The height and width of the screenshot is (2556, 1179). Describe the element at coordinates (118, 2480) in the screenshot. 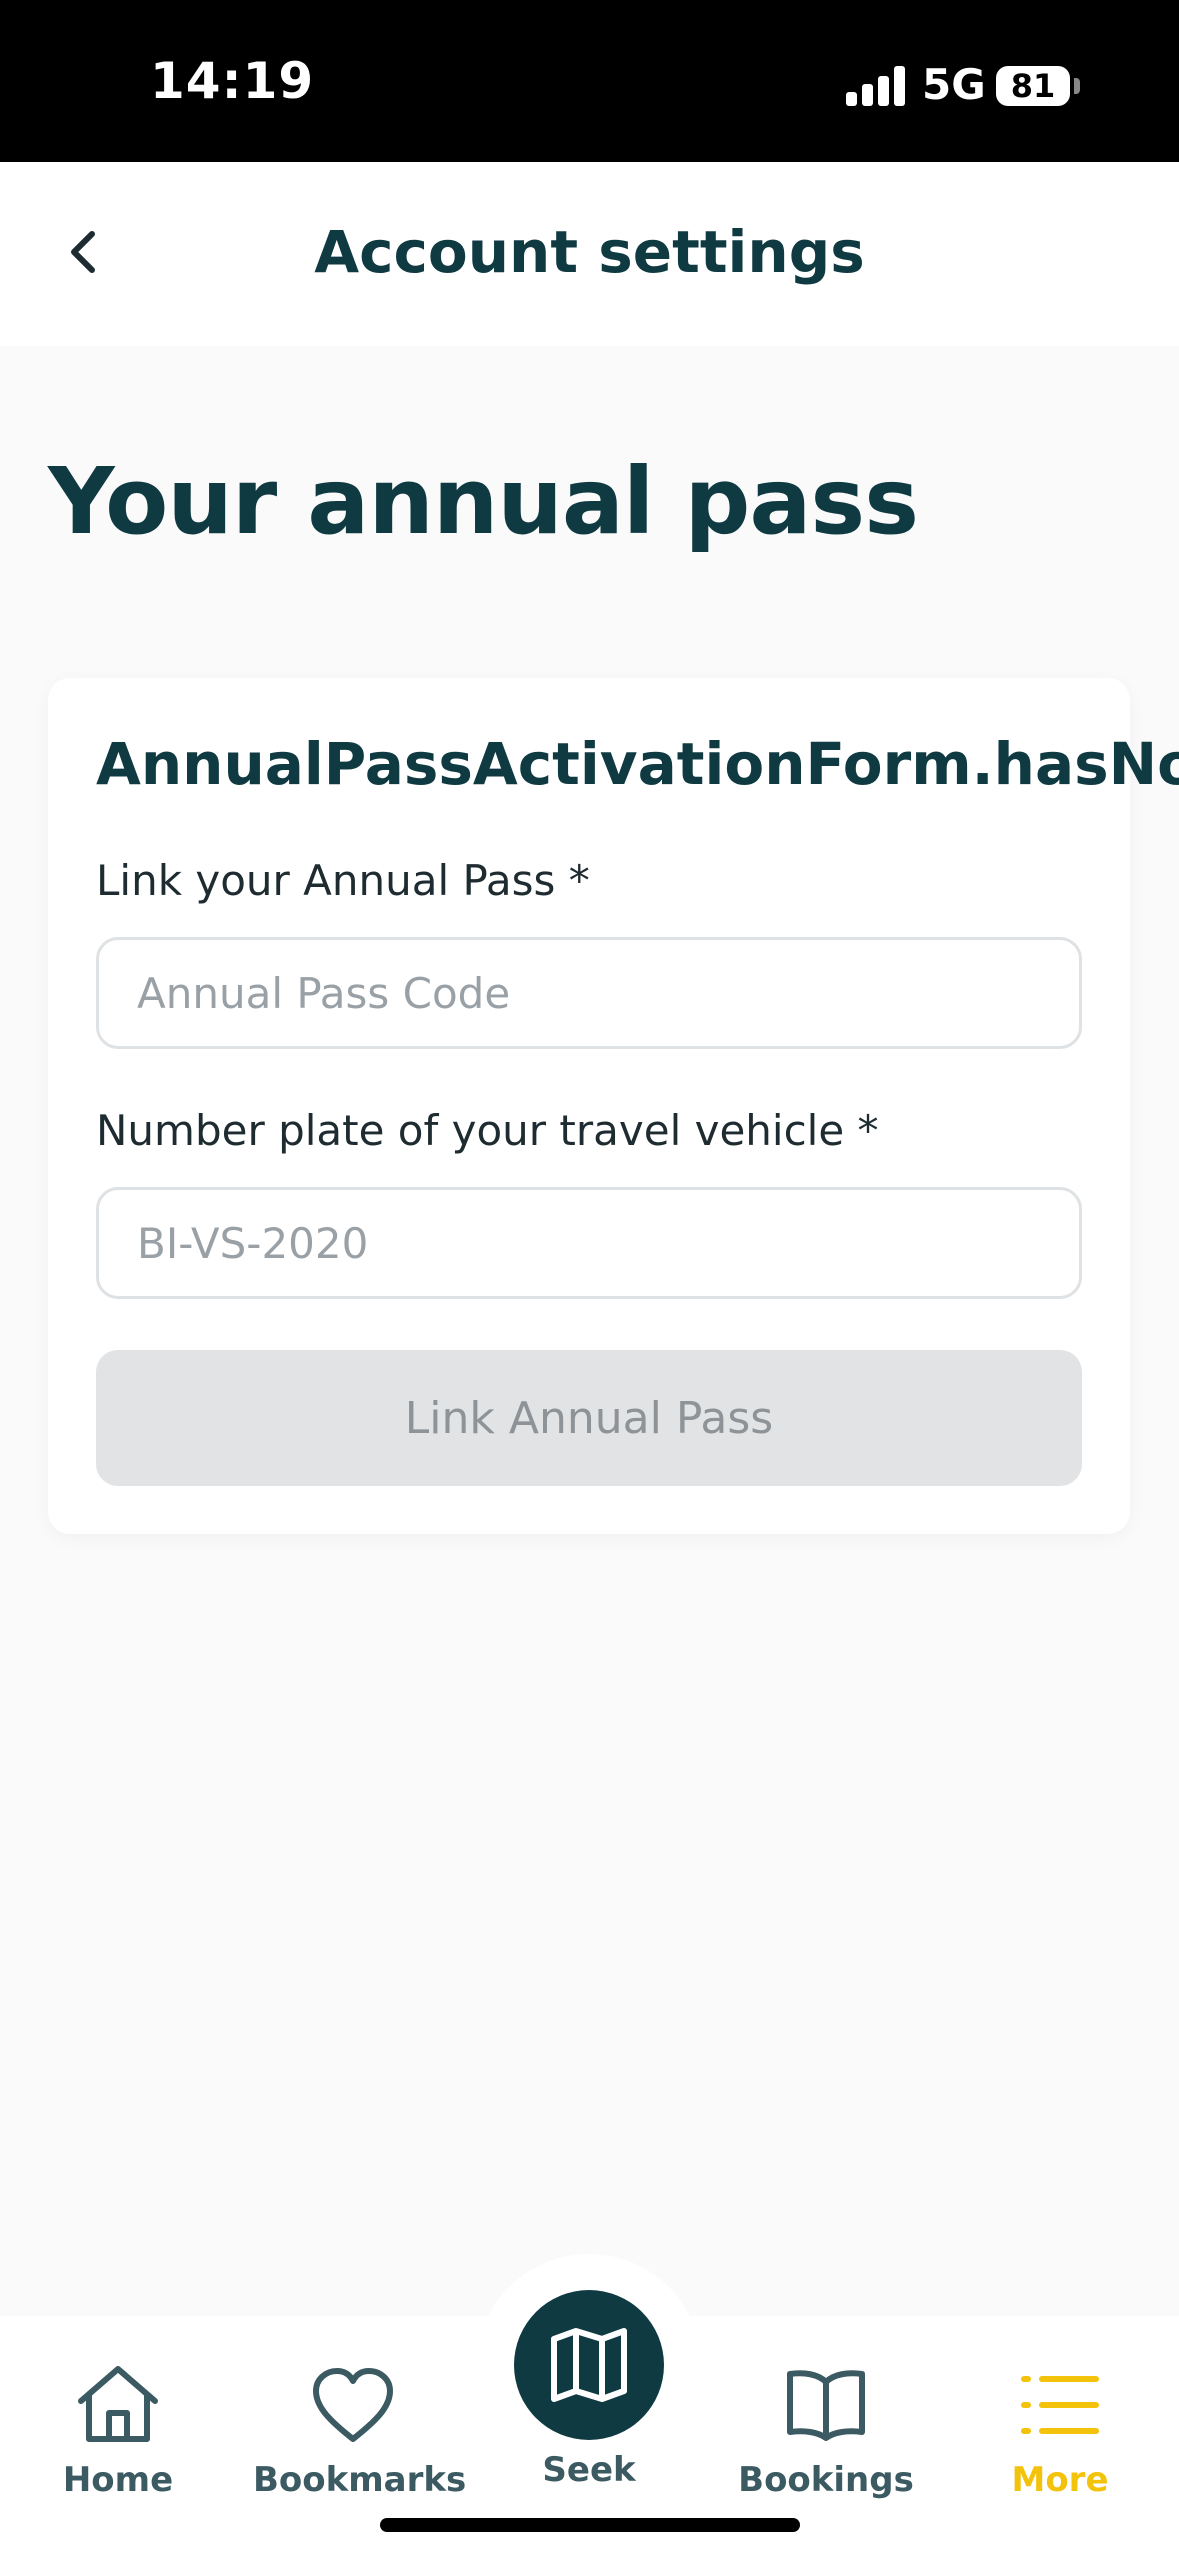

I see `tab-home-label: Home` at that location.